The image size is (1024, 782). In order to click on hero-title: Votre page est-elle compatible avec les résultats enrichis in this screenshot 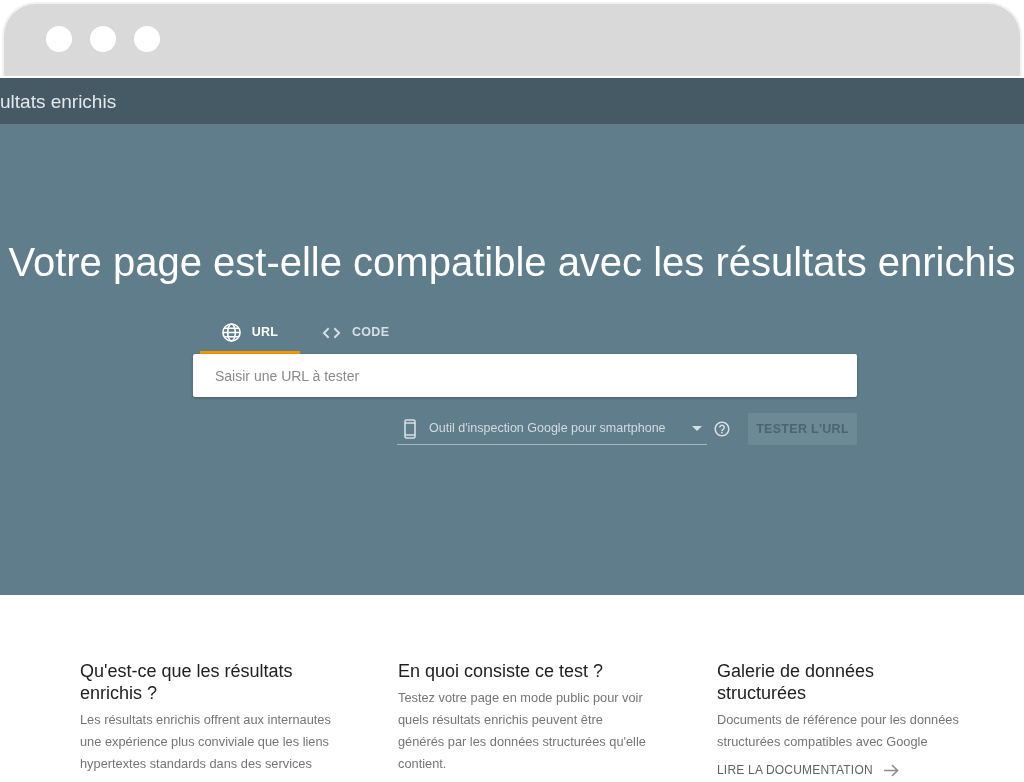, I will do `click(512, 262)`.